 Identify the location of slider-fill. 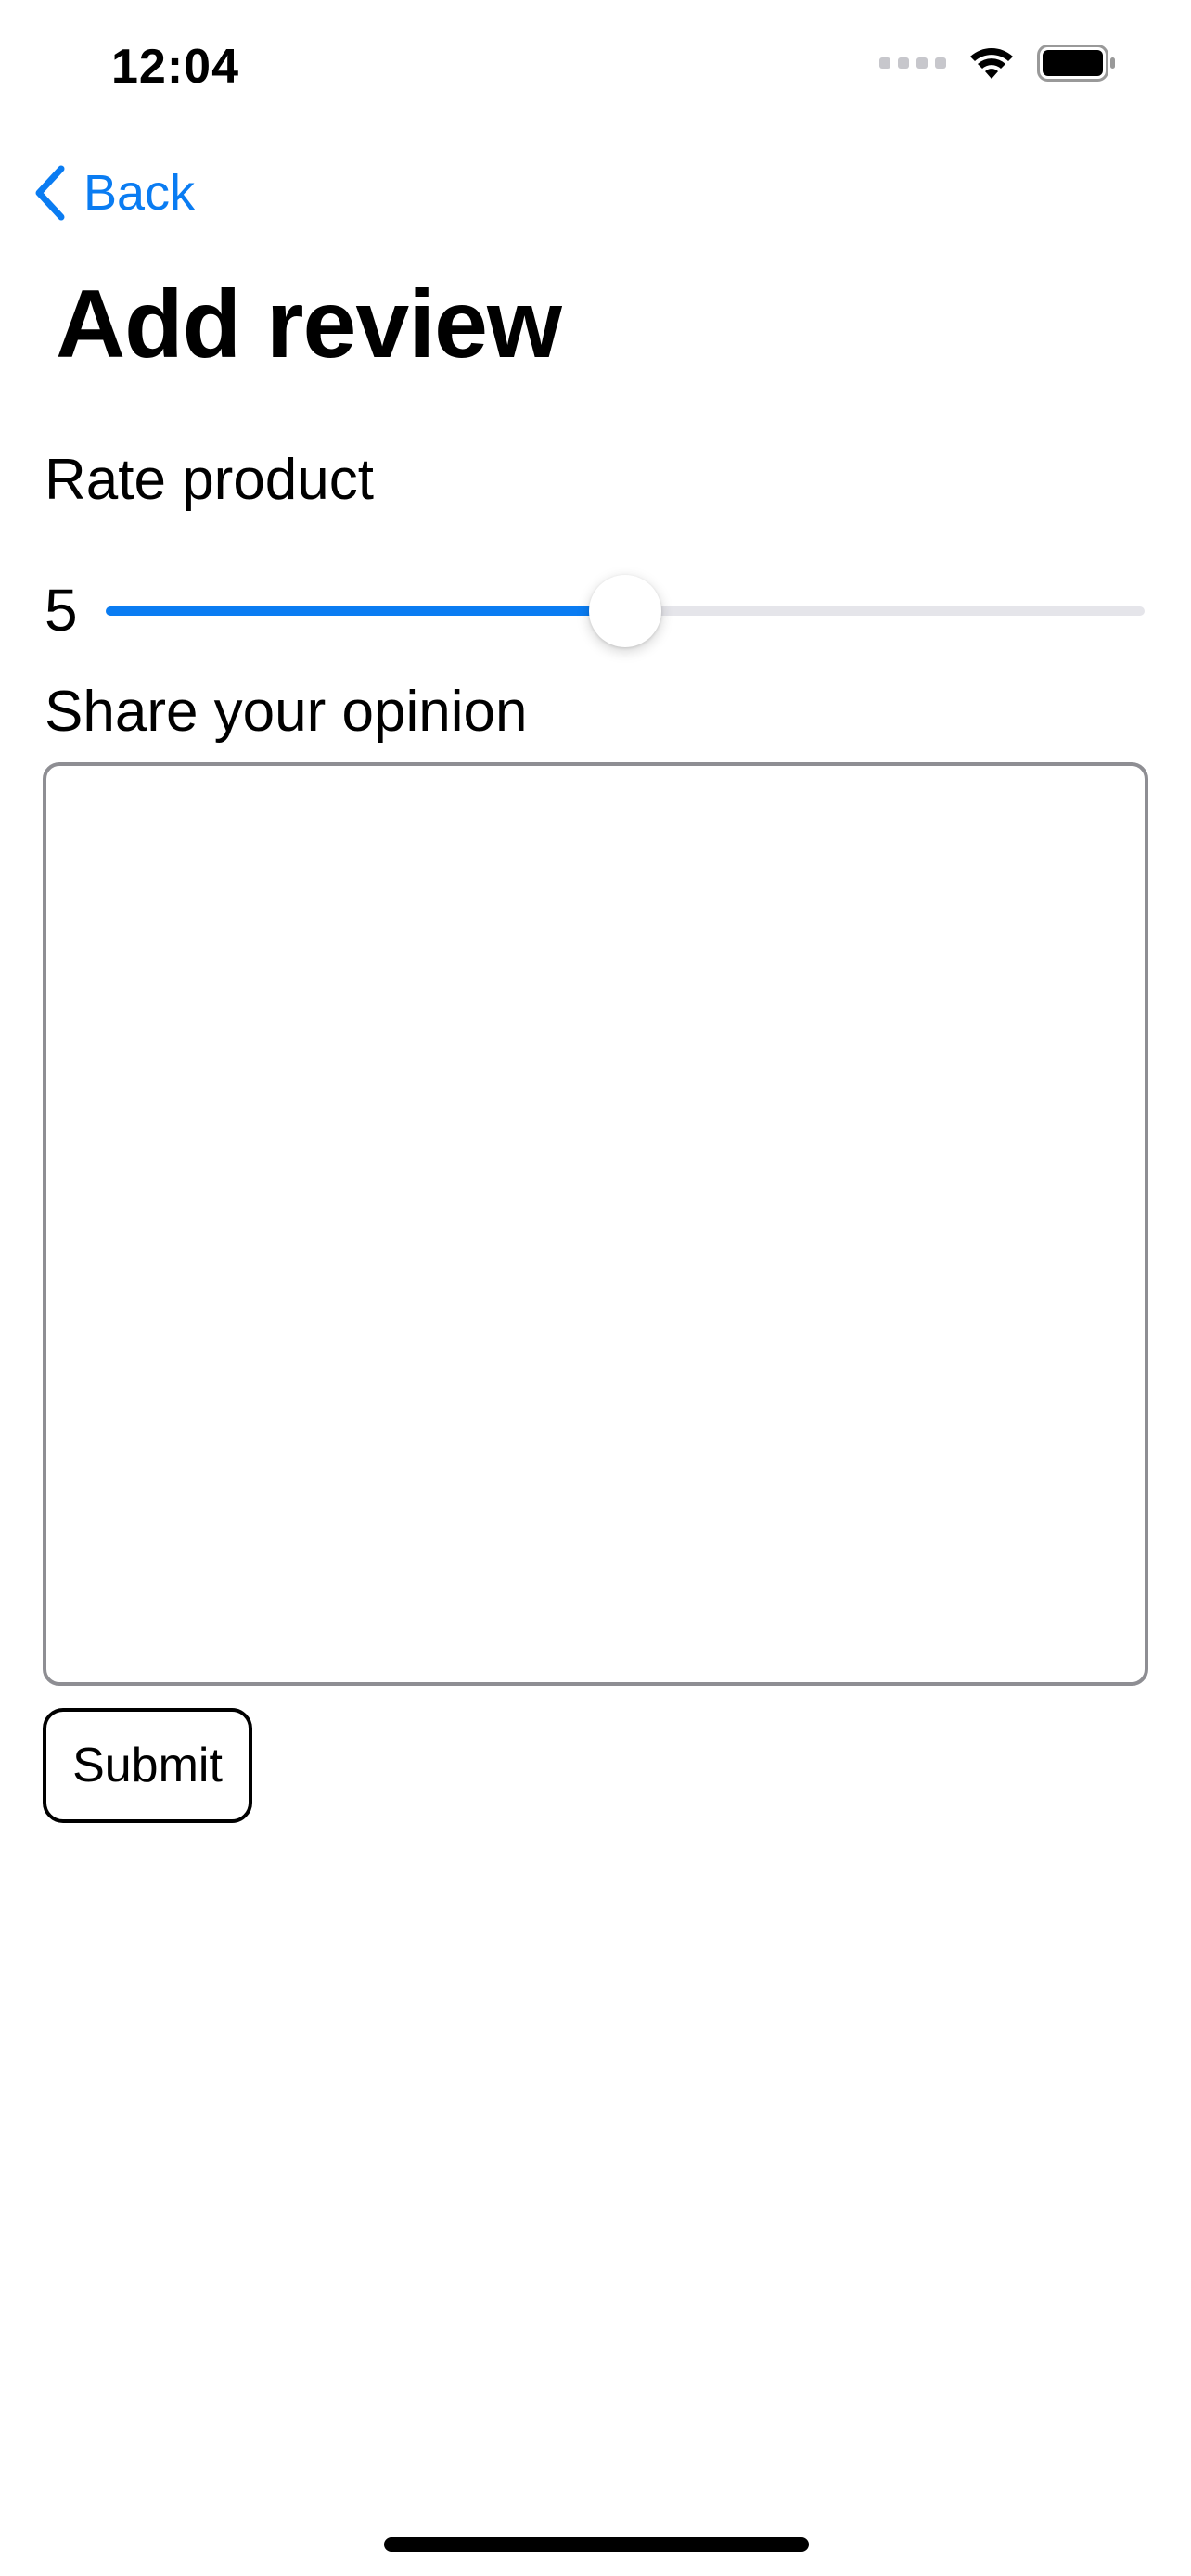
(365, 611).